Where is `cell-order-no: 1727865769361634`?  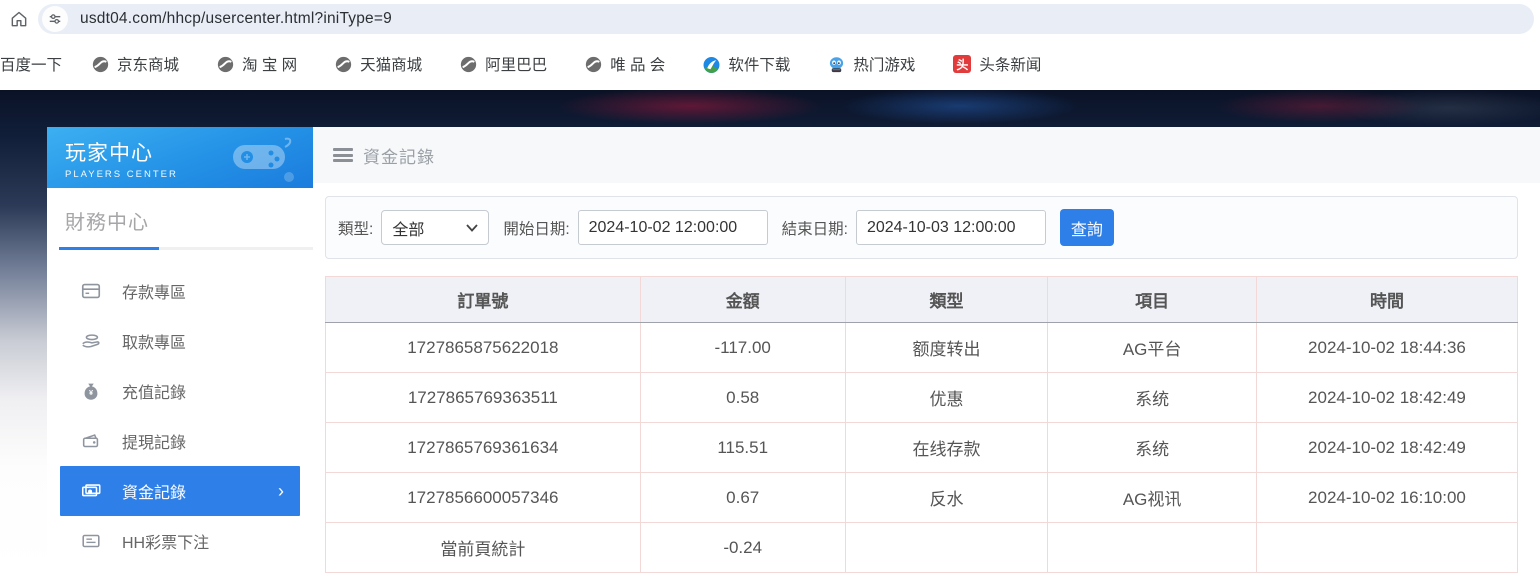 cell-order-no: 1727865769361634 is located at coordinates (483, 447).